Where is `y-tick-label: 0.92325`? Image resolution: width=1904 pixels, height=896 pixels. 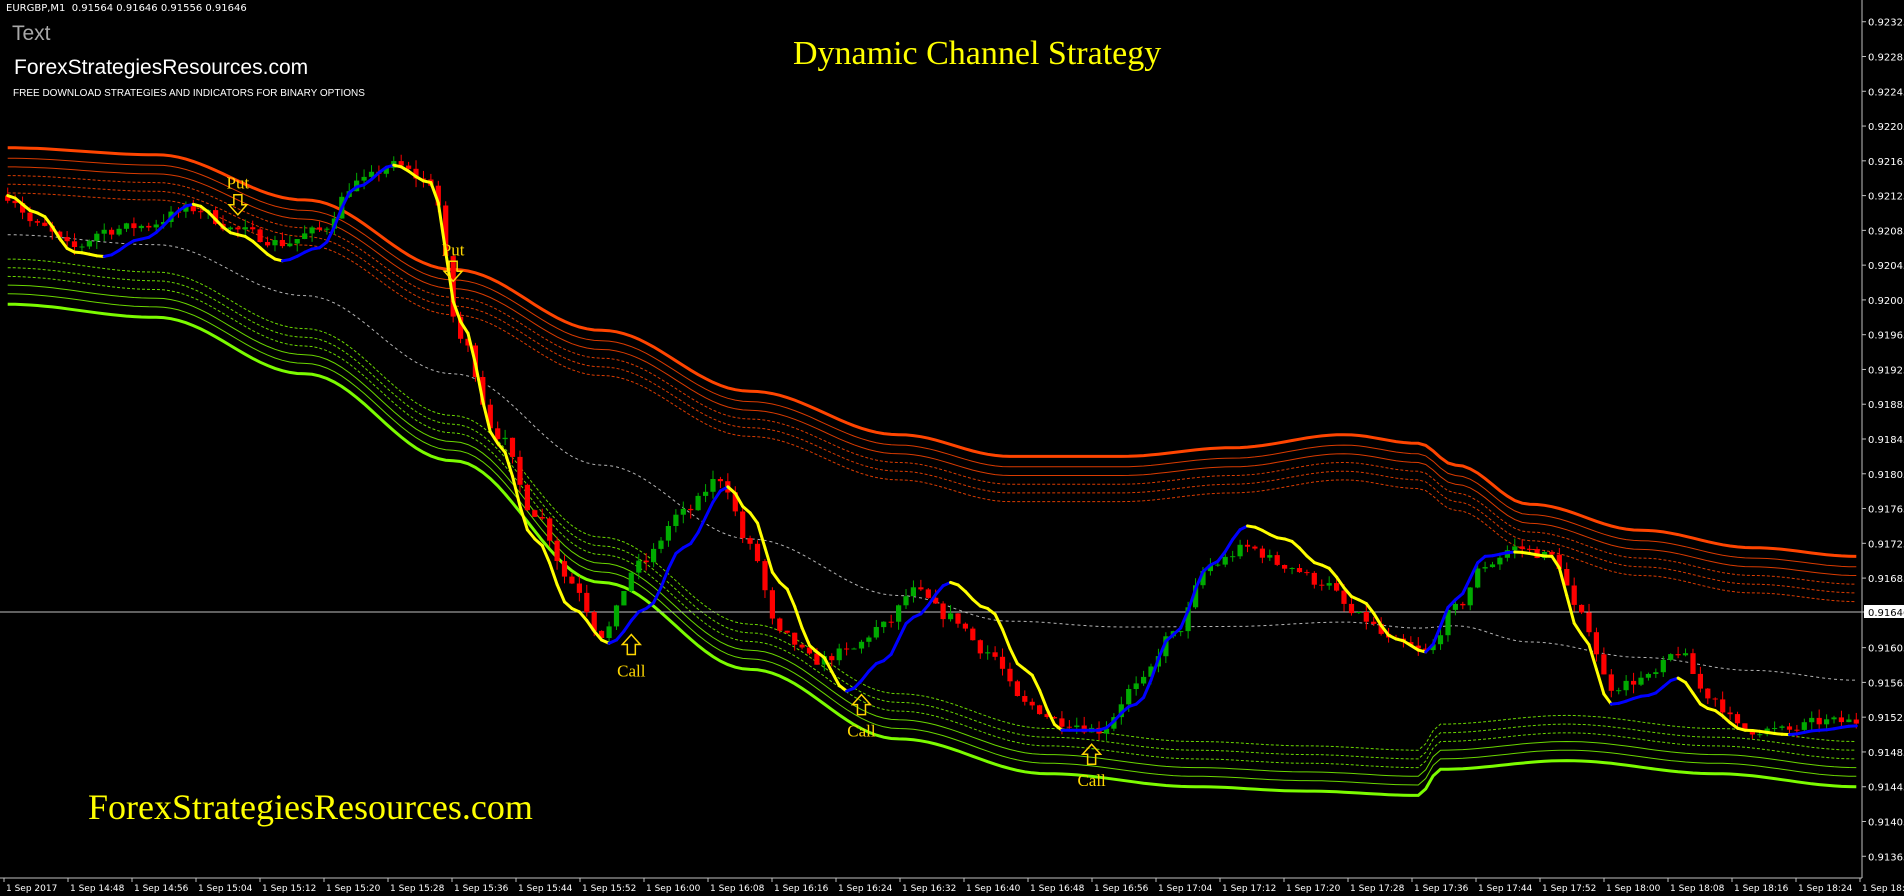 y-tick-label: 0.92325 is located at coordinates (1886, 23).